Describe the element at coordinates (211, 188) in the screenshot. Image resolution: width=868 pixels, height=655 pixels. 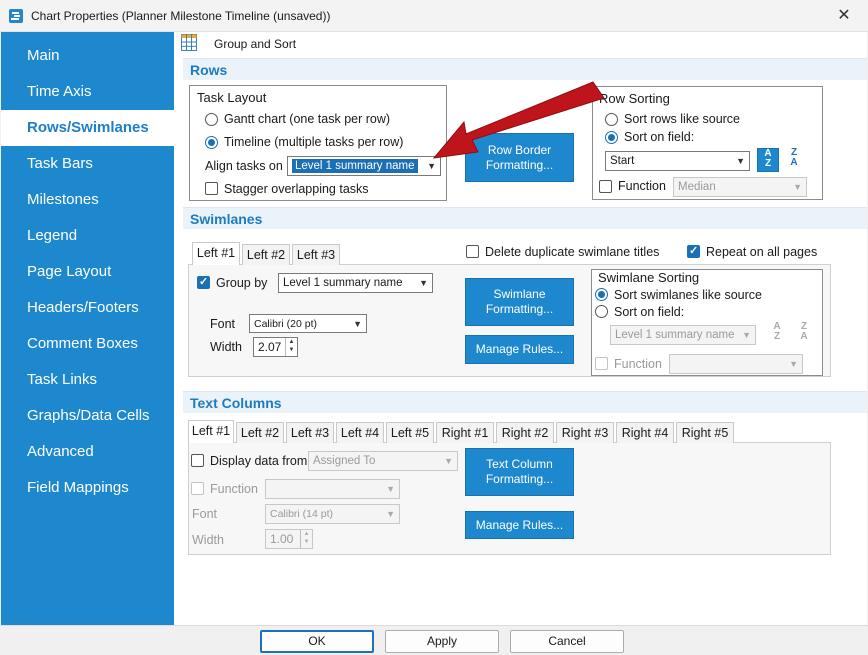
I see `stagger-checkbox` at that location.